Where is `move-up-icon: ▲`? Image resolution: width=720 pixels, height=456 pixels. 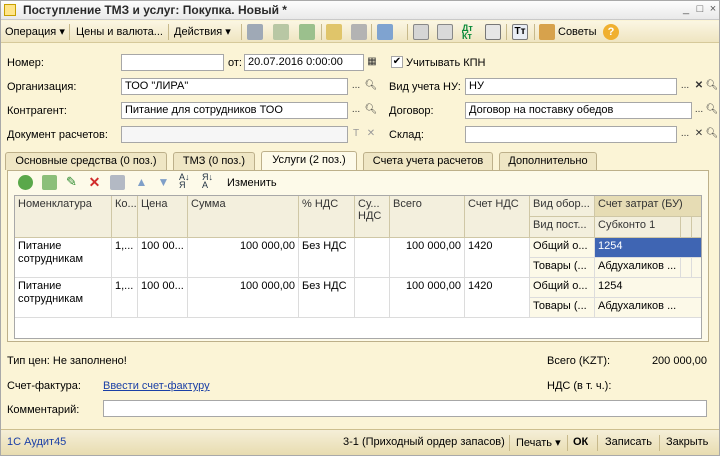 move-up-icon: ▲ is located at coordinates (141, 182).